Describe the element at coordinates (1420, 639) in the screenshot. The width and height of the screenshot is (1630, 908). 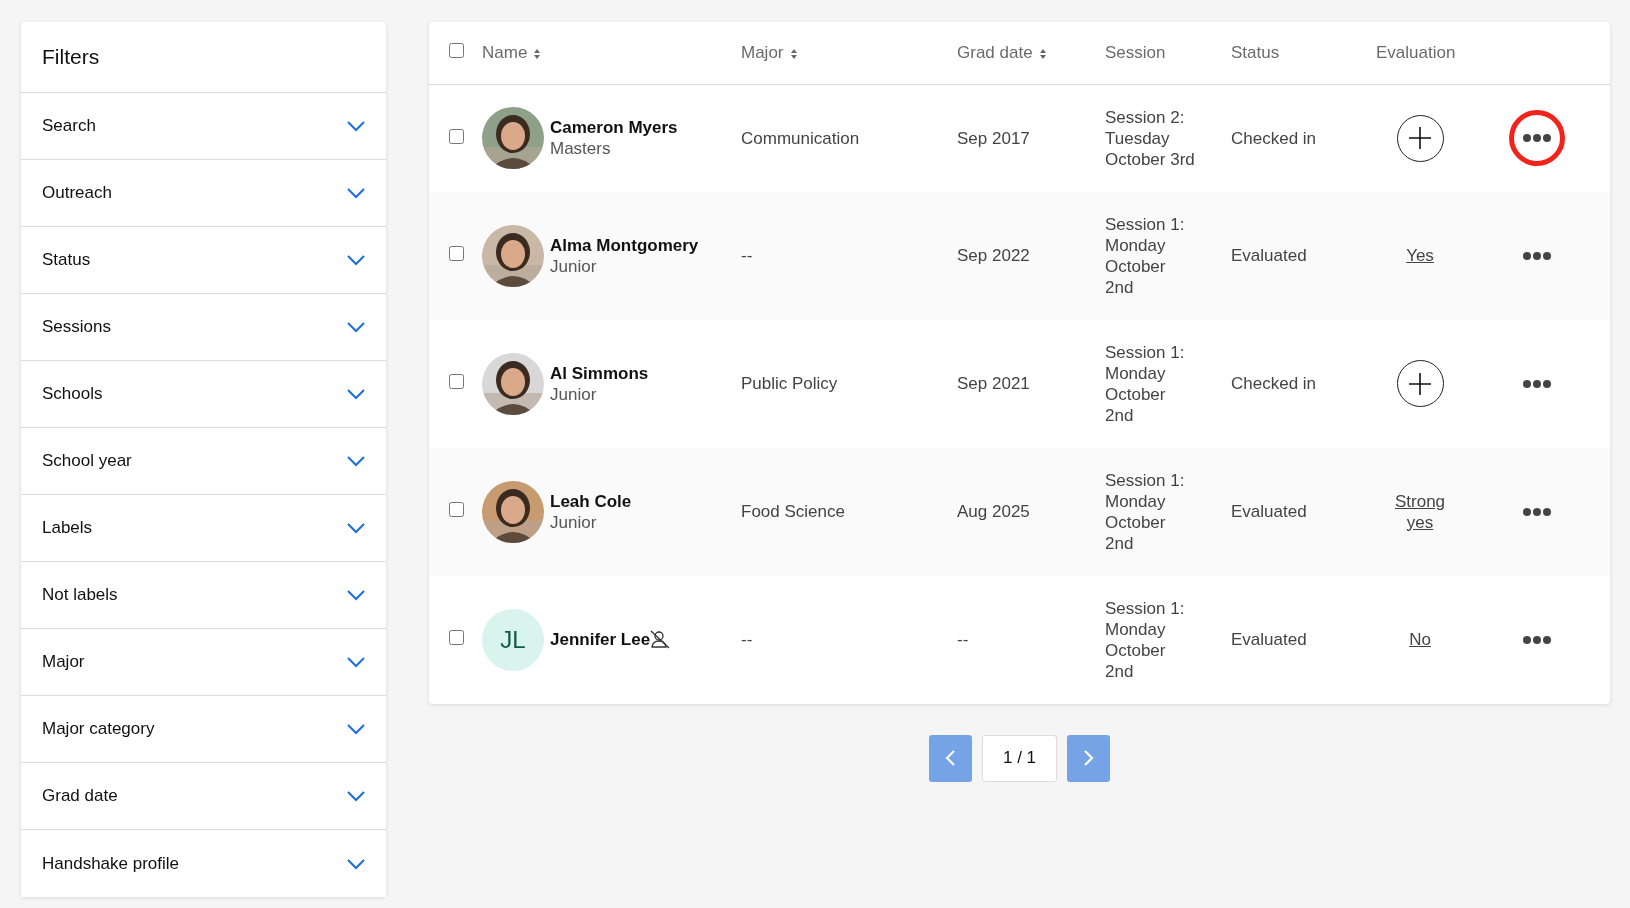
I see `evaluation-link: No` at that location.